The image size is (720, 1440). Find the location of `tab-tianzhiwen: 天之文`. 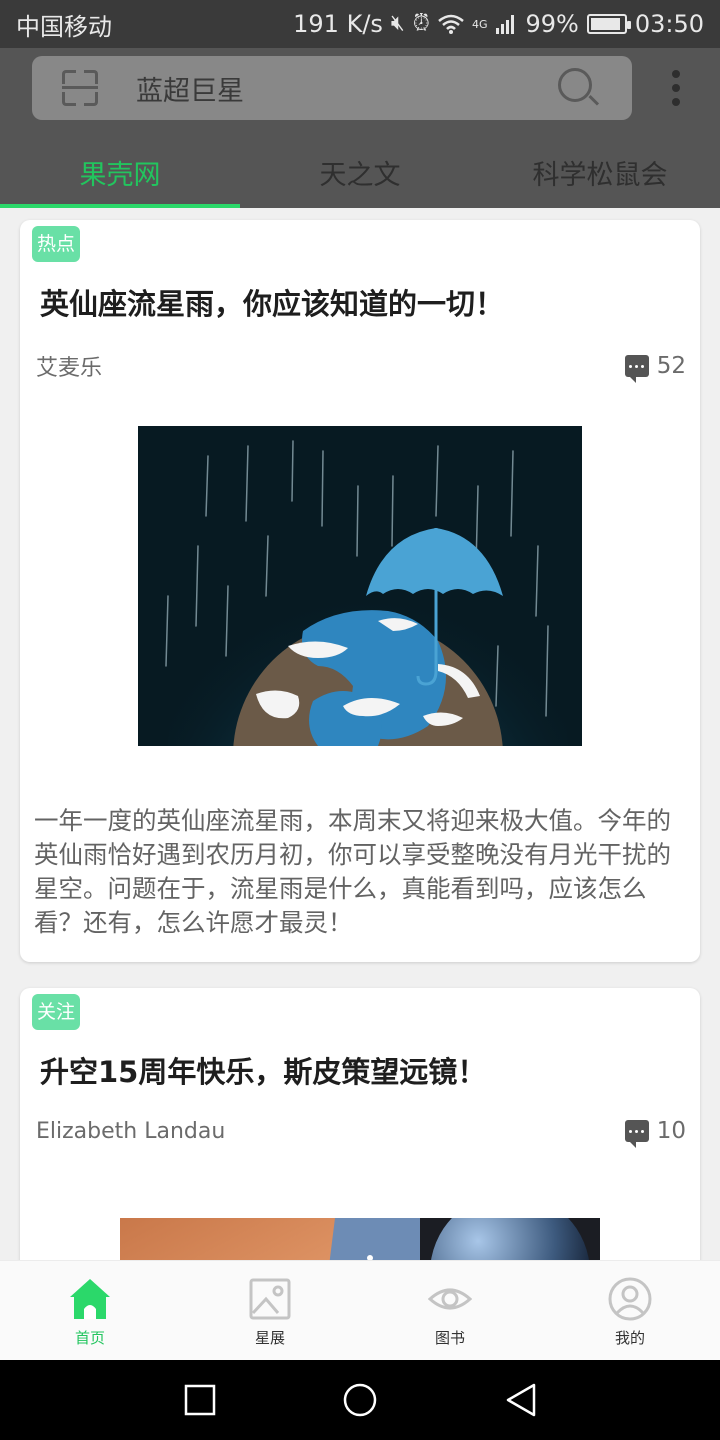

tab-tianzhiwen: 天之文 is located at coordinates (360, 172).